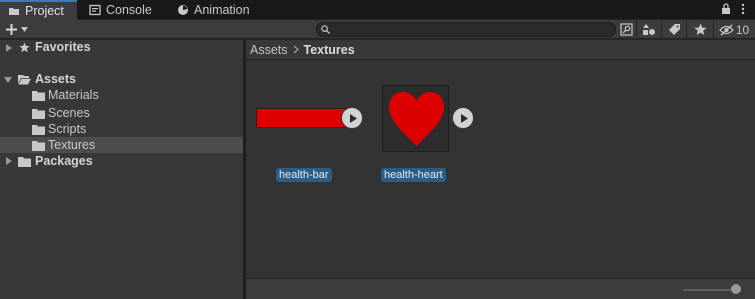  What do you see at coordinates (69, 113) in the screenshot?
I see `tree-label-scenes: Scenes` at bounding box center [69, 113].